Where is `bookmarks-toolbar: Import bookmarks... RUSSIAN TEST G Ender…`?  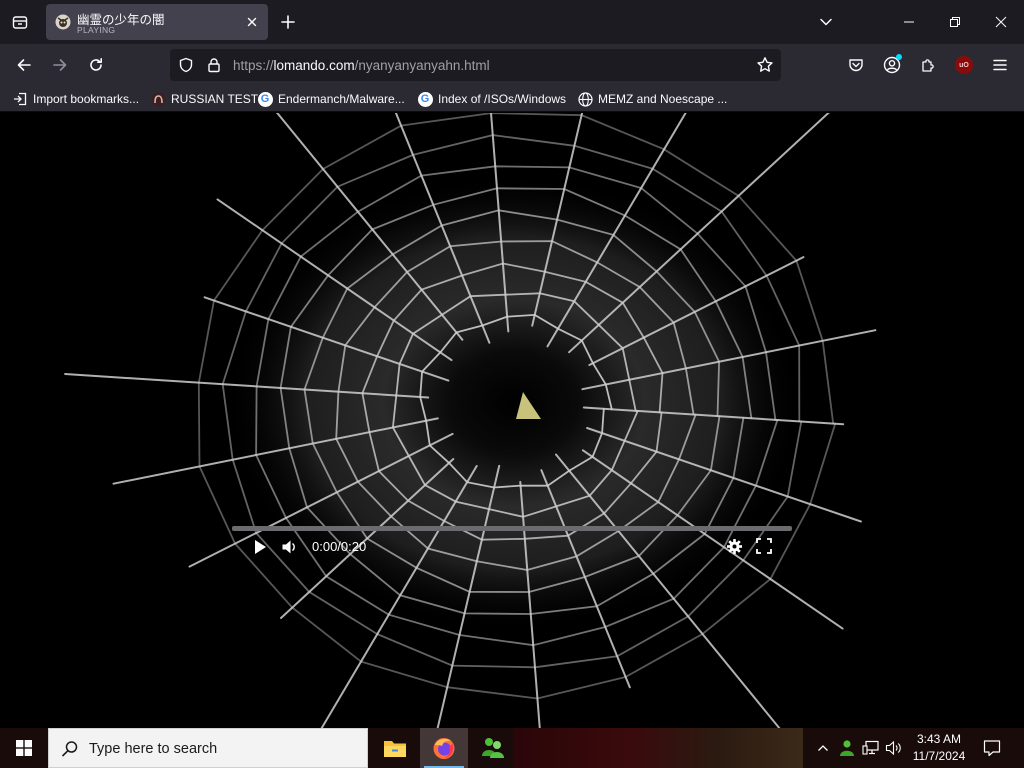 bookmarks-toolbar: Import bookmarks... RUSSIAN TEST G Ender… is located at coordinates (512, 99).